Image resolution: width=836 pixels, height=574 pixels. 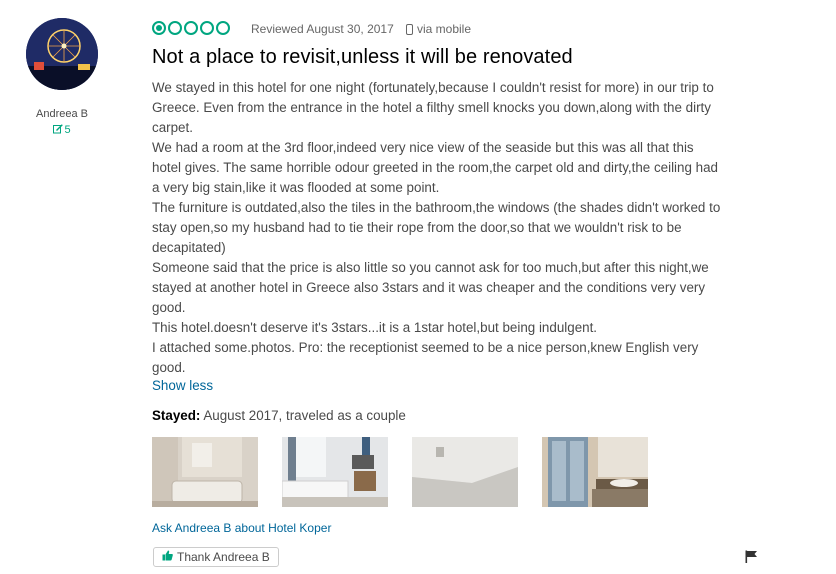 What do you see at coordinates (58, 130) in the screenshot?
I see `pencil-icon` at bounding box center [58, 130].